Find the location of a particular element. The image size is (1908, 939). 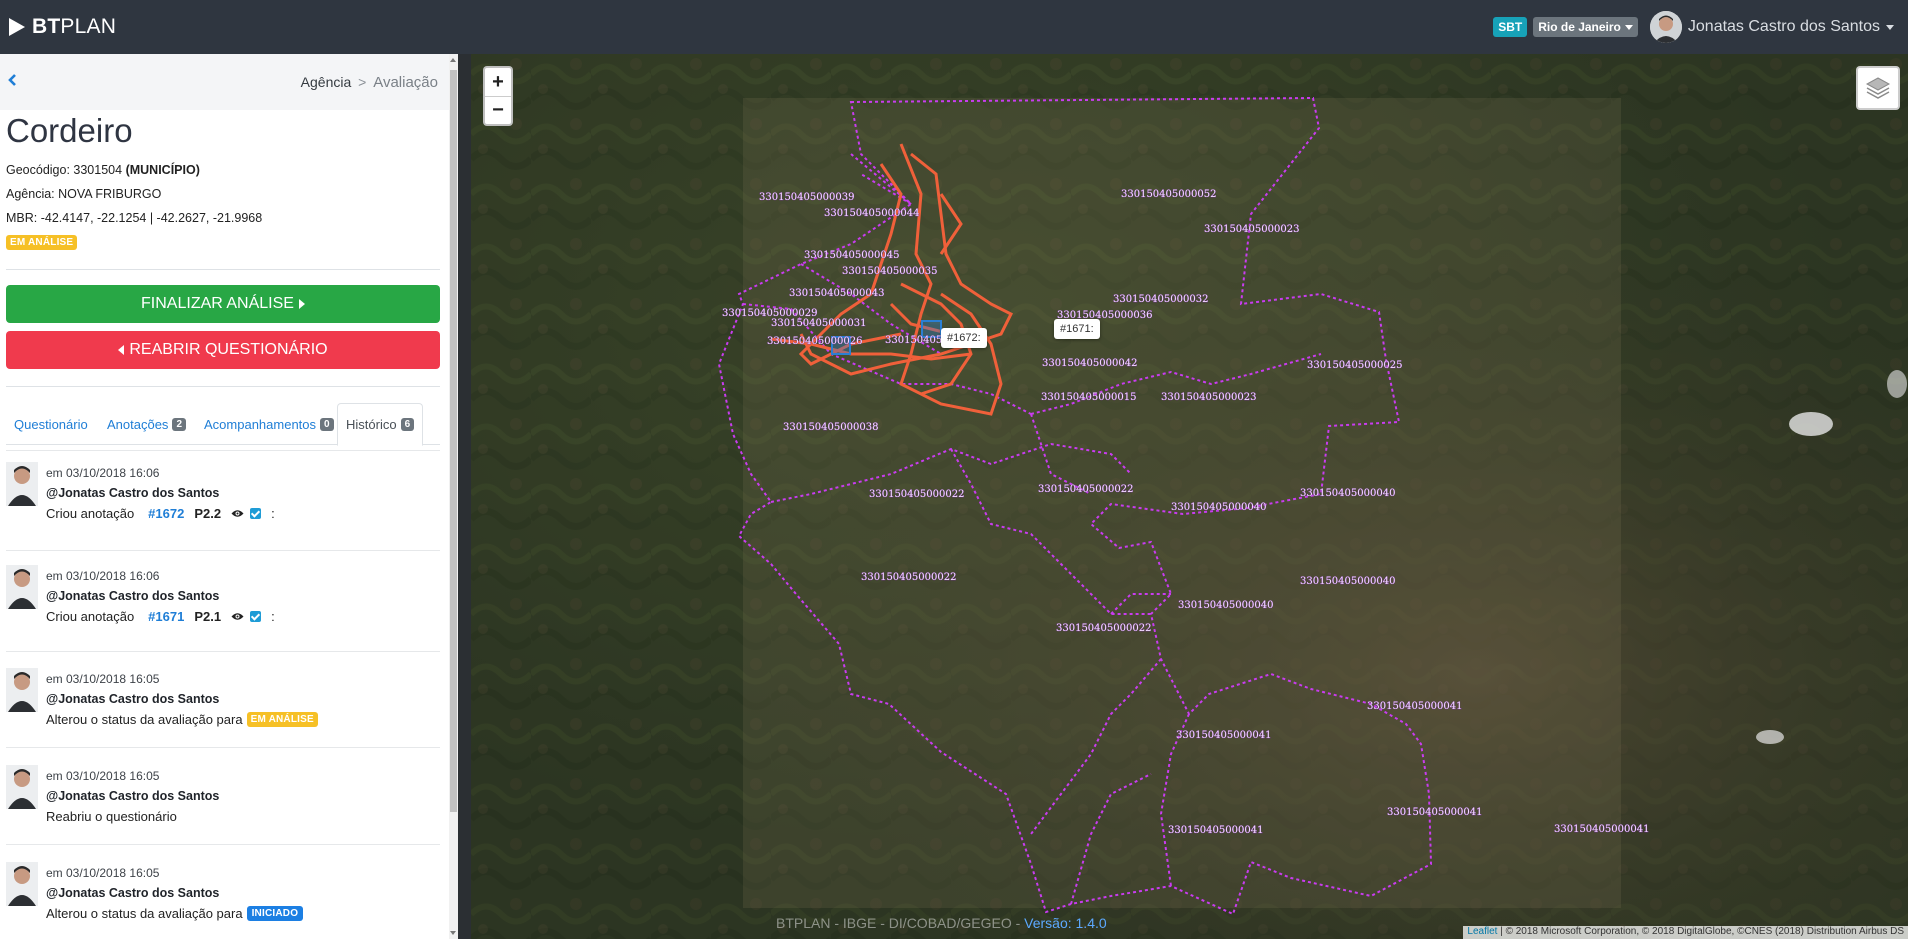

location-dropdown: Rio de Janeiro is located at coordinates (1585, 27).